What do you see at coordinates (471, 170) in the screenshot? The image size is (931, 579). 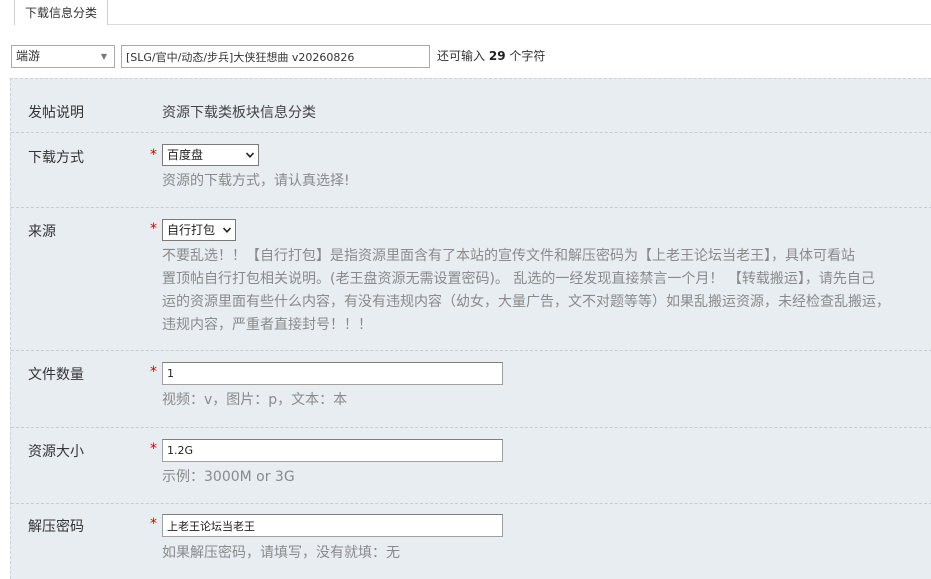 I see `row-download: 下载方式 * 百度盘 资源的下载方式，请认真选择!` at bounding box center [471, 170].